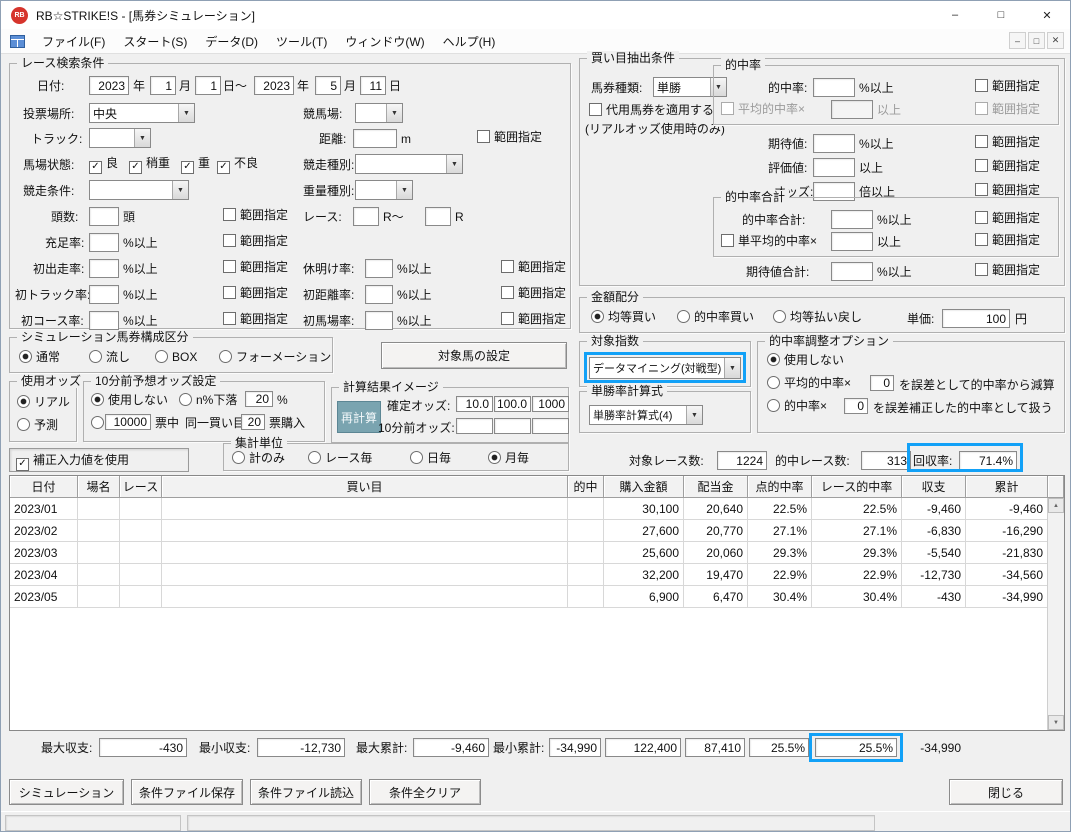  I want to click on race-no-to-input, so click(438, 216).